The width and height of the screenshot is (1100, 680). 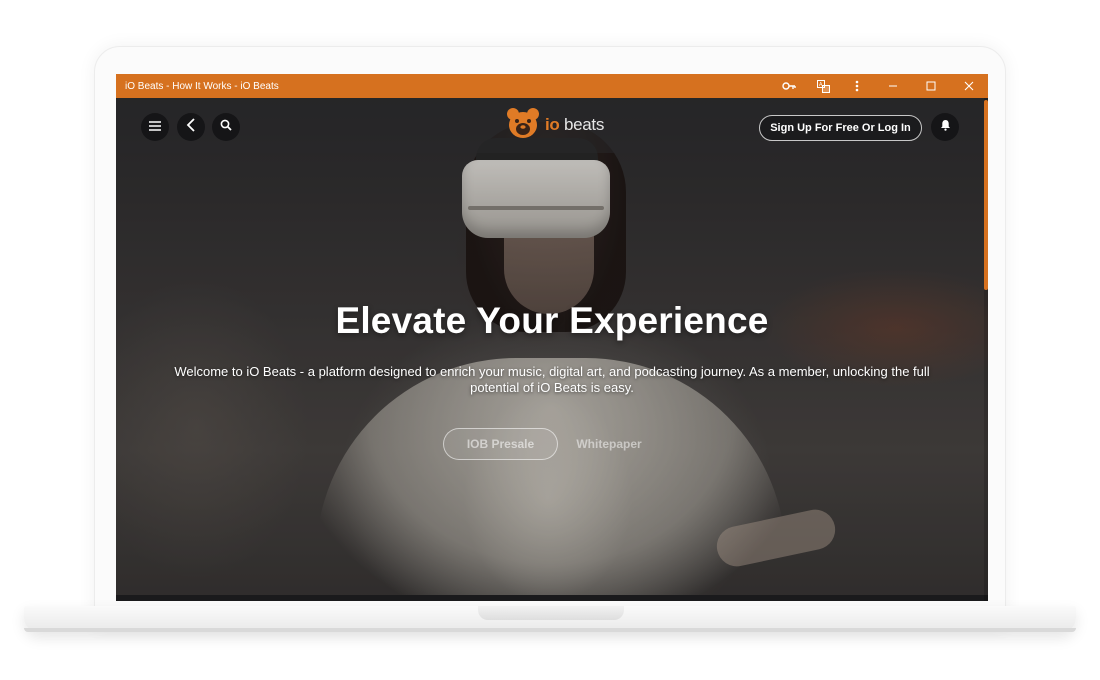 I want to click on menu-icon, so click(x=155, y=127).